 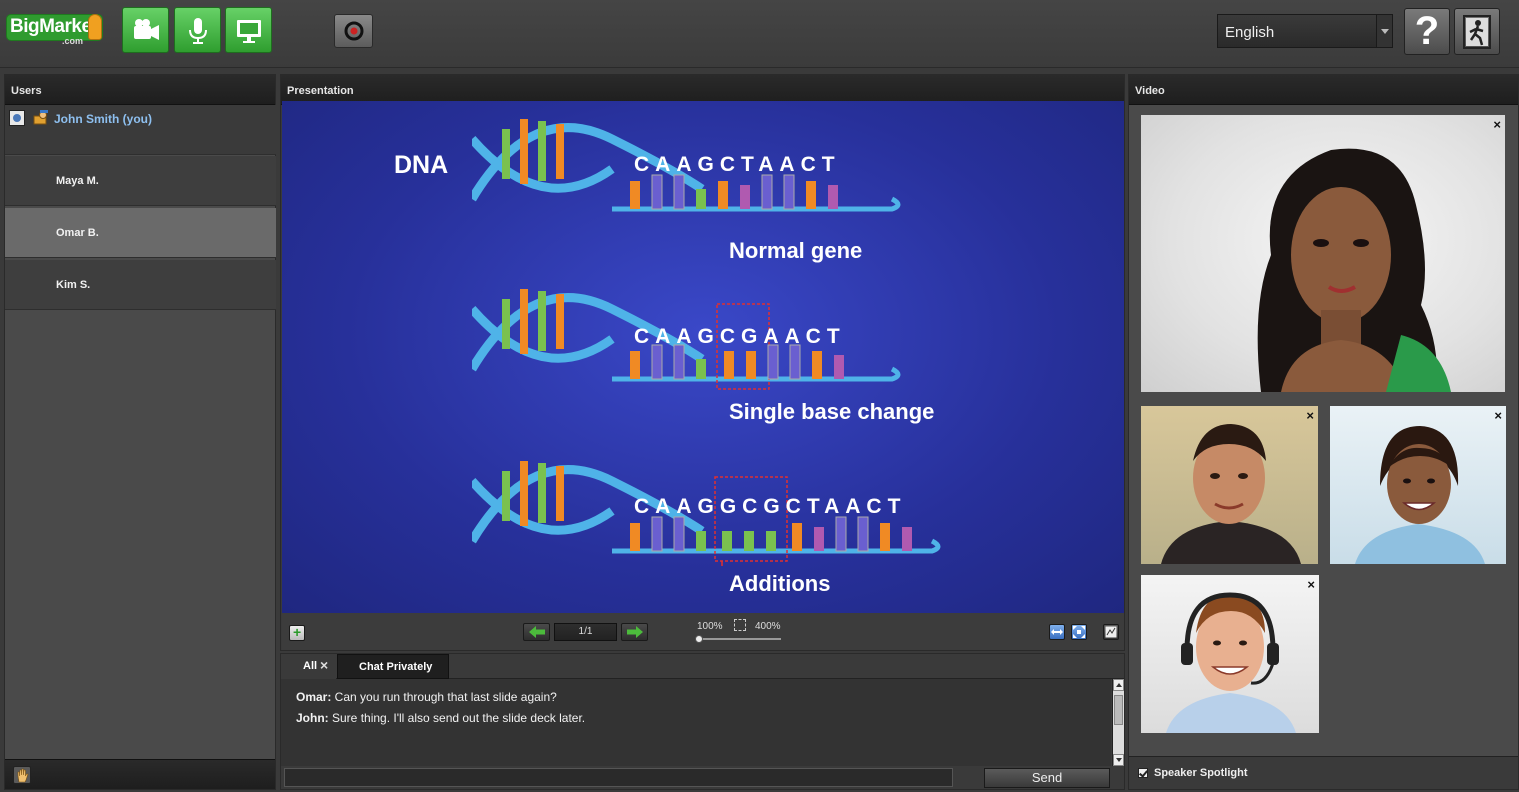 I want to click on exit-button, so click(x=1477, y=31).